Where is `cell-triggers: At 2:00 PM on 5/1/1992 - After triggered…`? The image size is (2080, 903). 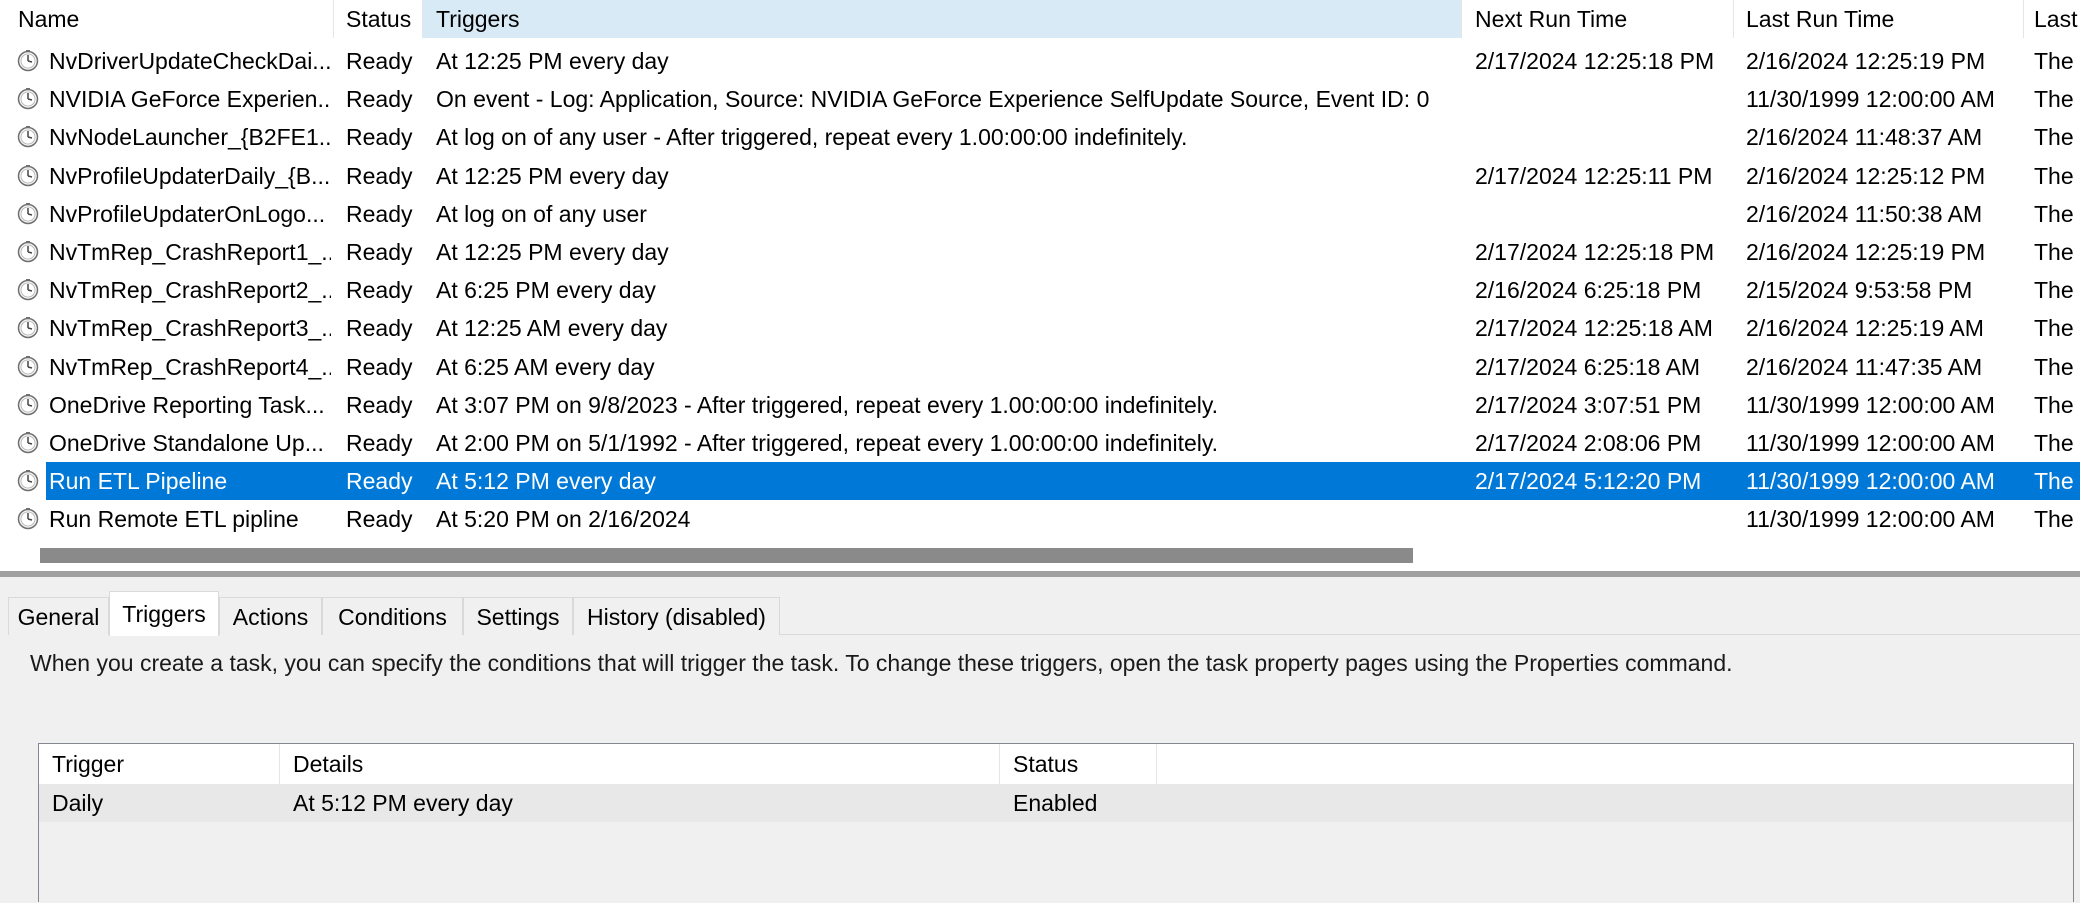 cell-triggers: At 2:00 PM on 5/1/1992 - After triggered… is located at coordinates (827, 443).